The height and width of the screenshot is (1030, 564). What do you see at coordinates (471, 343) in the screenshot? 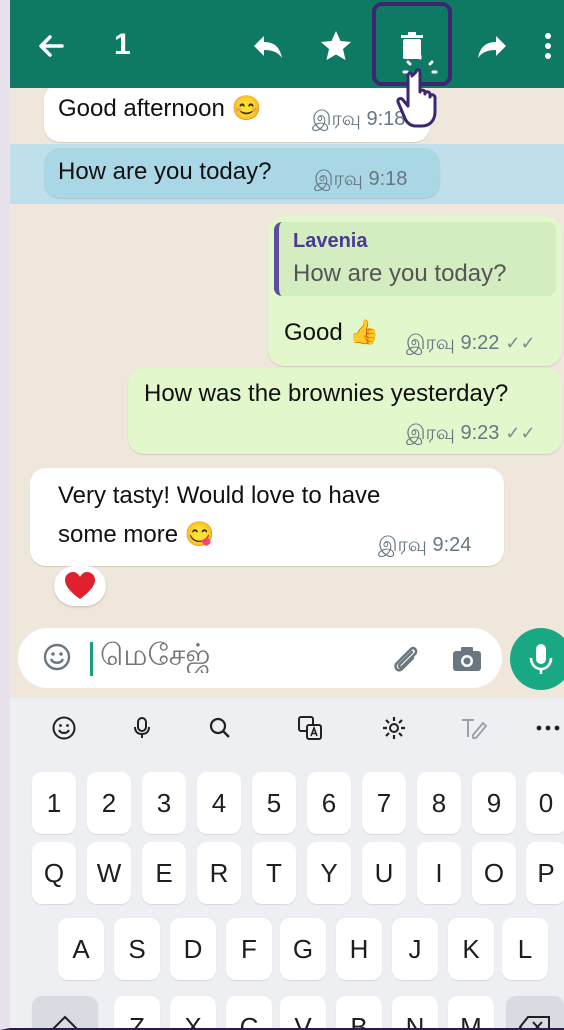
I see `message-time: இரவு 9:22 ✓✓` at bounding box center [471, 343].